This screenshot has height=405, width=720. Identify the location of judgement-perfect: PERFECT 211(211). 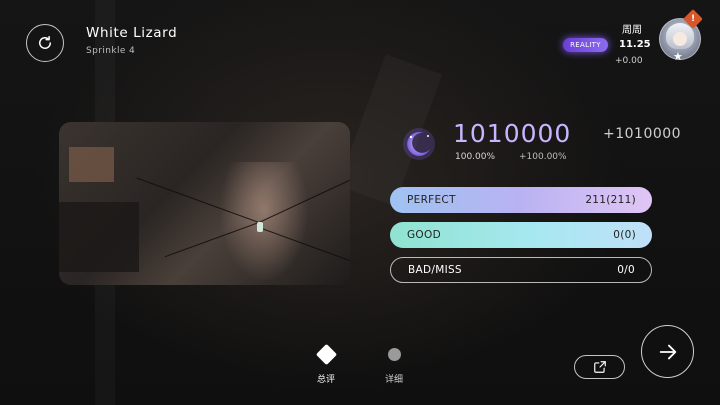
(521, 200).